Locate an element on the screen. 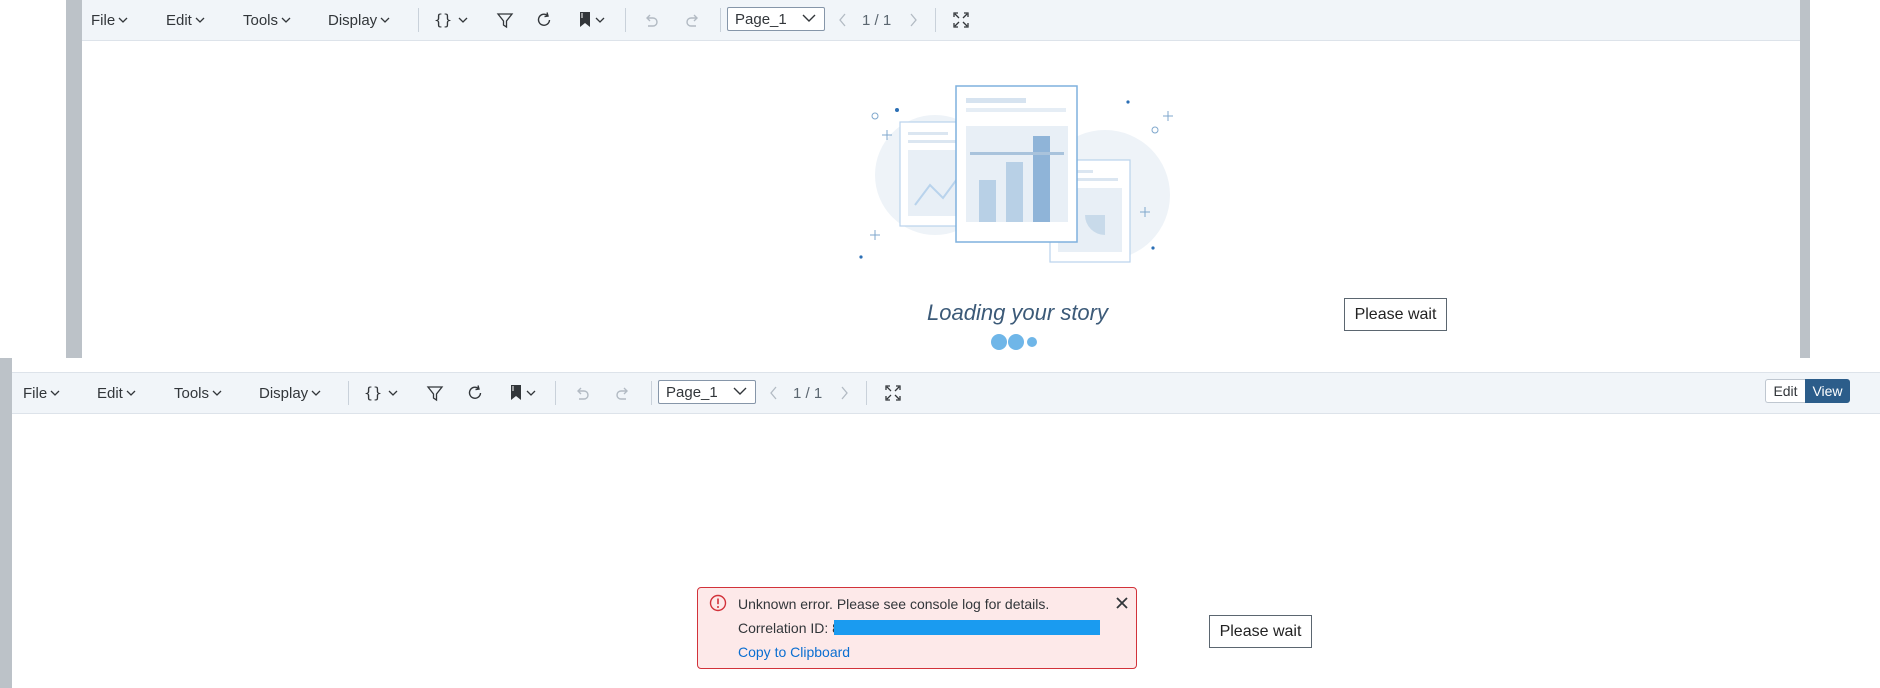  correlation-id-value-redacted is located at coordinates (967, 627).